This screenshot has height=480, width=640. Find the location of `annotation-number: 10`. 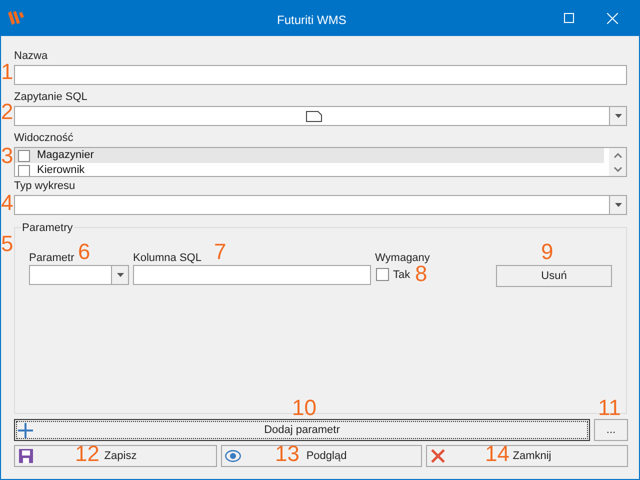

annotation-number: 10 is located at coordinates (304, 408).